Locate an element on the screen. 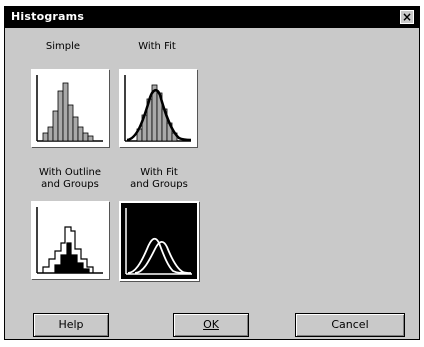  option-fit-groups-thumbnail is located at coordinates (159, 241).